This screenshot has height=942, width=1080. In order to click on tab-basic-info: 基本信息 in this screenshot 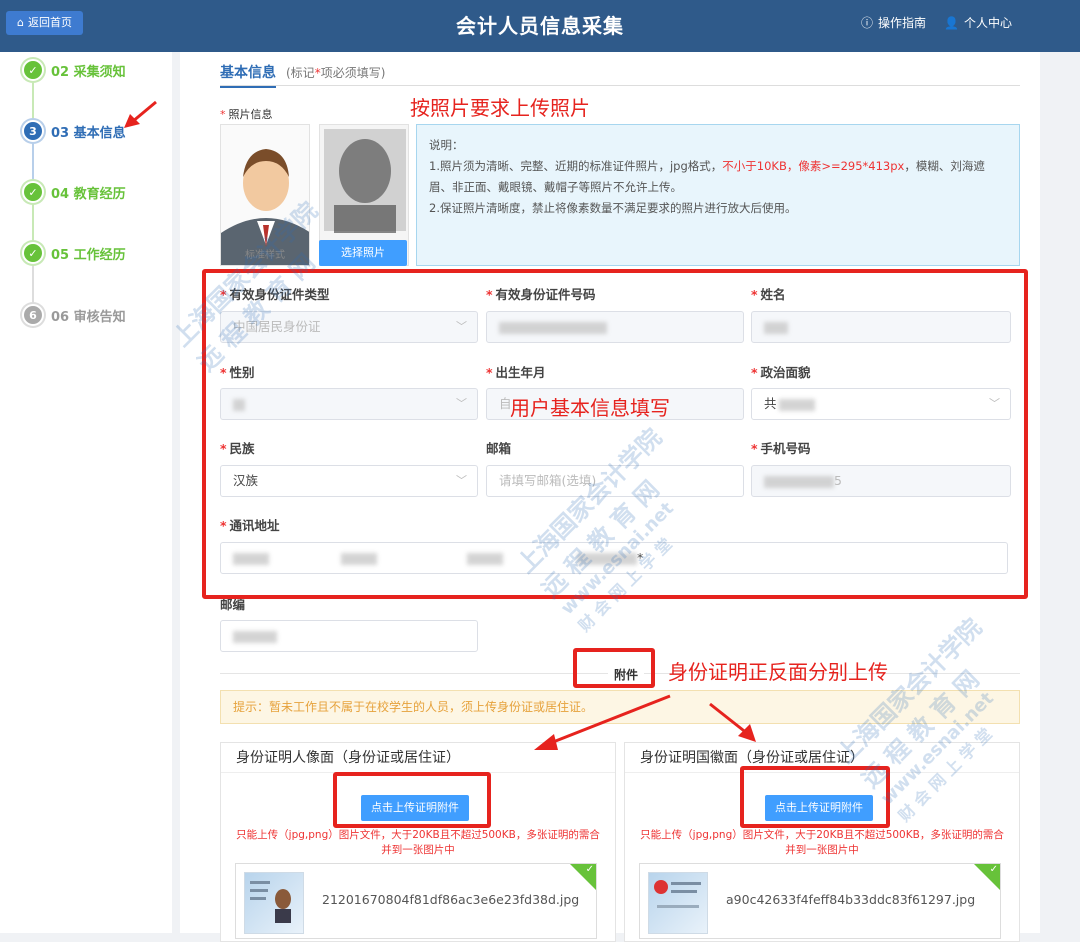, I will do `click(248, 75)`.